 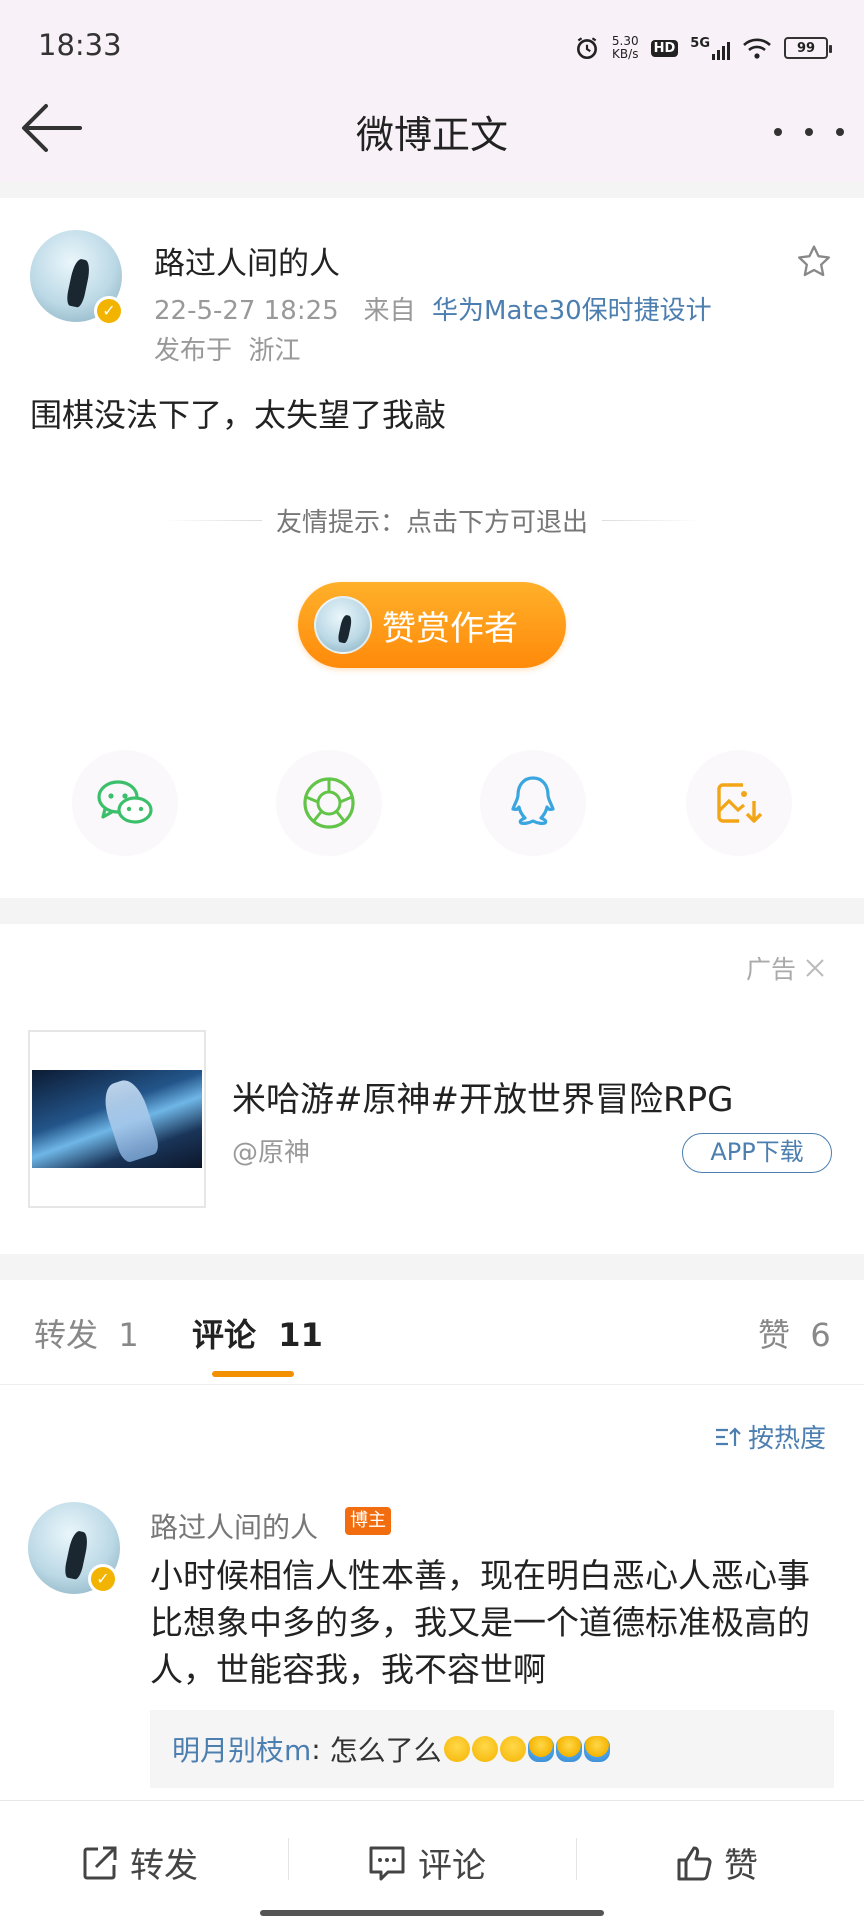 I want to click on tip-text: 友情提示：点击下方可退出, so click(x=432, y=522).